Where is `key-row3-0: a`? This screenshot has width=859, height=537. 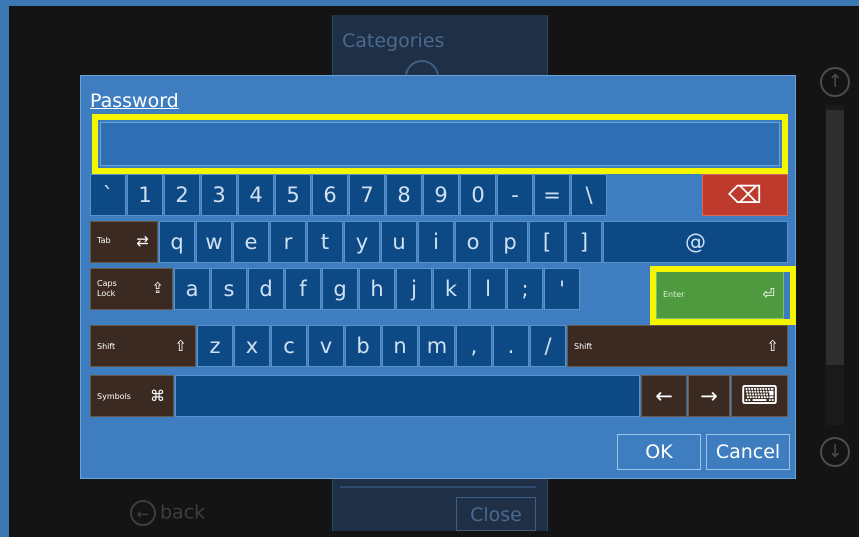 key-row3-0: a is located at coordinates (192, 289).